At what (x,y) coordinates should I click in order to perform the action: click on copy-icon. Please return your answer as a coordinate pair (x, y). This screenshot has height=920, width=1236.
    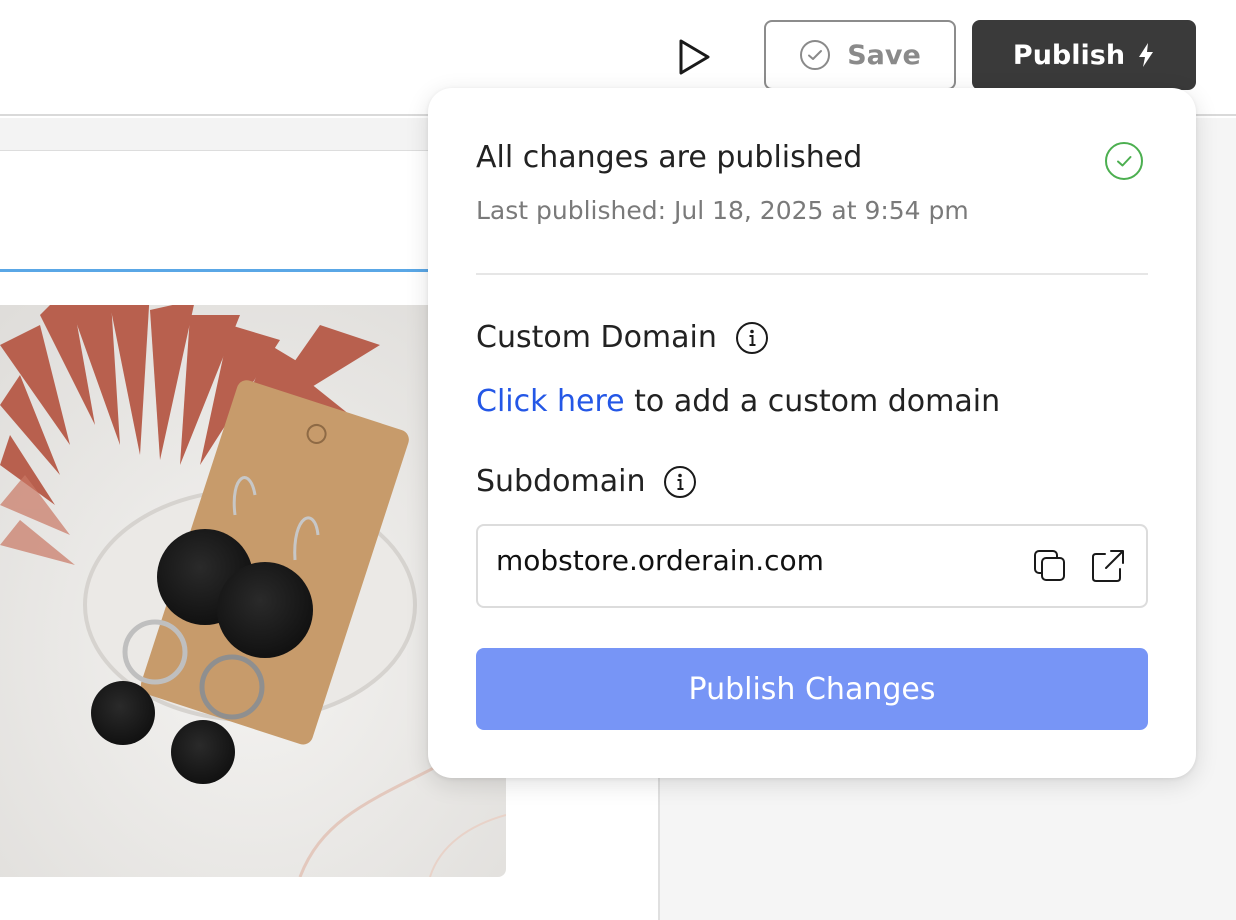
    Looking at the image, I should click on (1049, 565).